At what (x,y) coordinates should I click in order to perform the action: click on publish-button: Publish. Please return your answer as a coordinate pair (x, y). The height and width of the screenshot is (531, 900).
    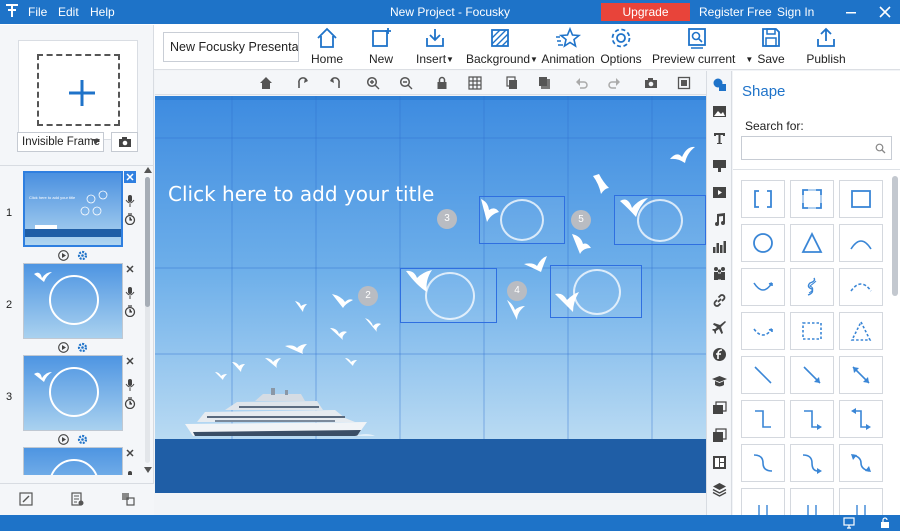
    Looking at the image, I should click on (826, 47).